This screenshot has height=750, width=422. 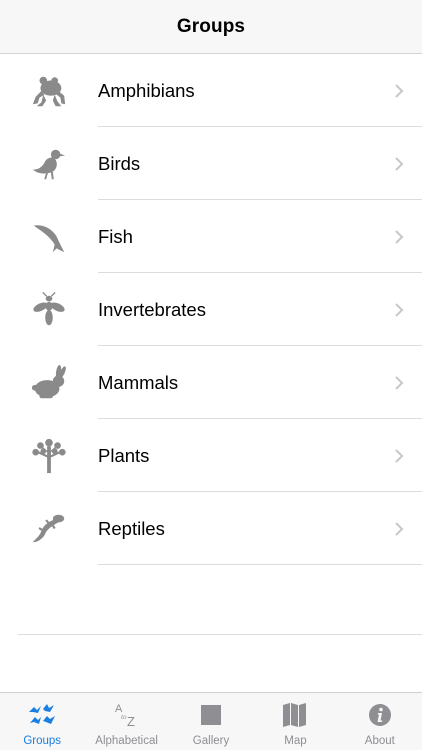 I want to click on lizard-icon, so click(x=49, y=529).